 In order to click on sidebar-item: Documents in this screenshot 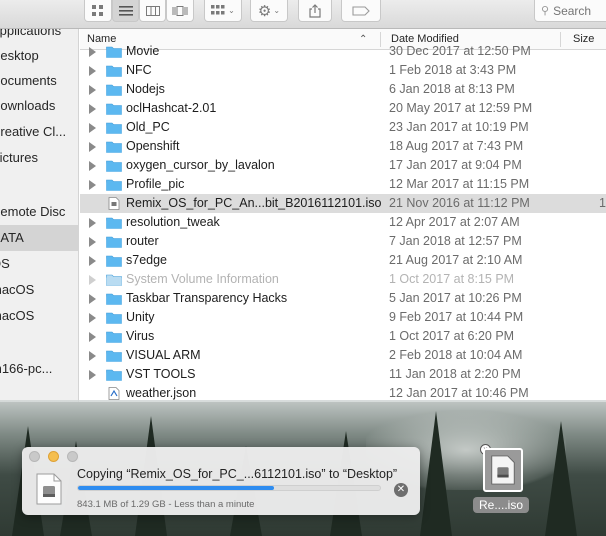, I will do `click(39, 81)`.